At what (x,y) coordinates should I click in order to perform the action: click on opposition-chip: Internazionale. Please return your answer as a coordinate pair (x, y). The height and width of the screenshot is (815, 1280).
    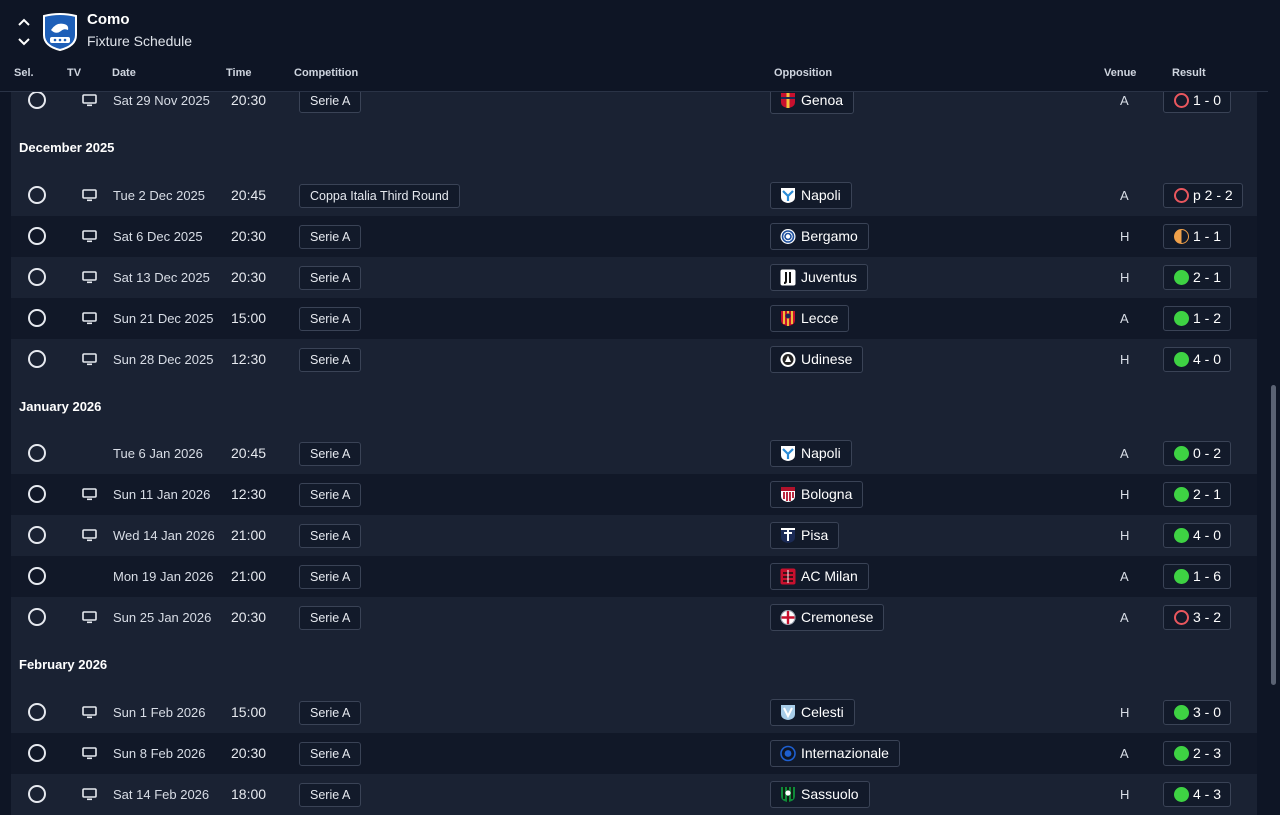
    Looking at the image, I should click on (835, 753).